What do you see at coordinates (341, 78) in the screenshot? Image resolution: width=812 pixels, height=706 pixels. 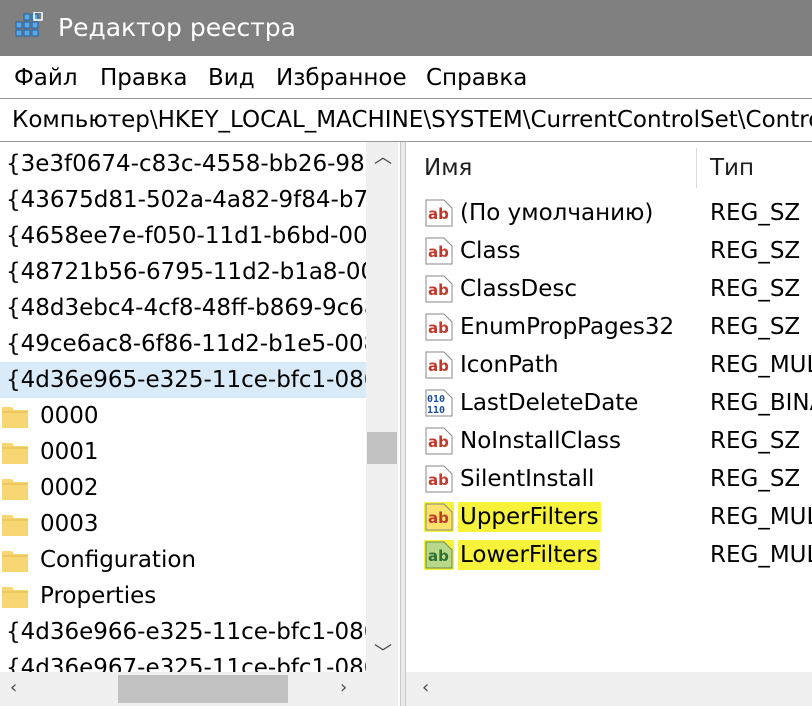 I see `menu-favorites: Избранное` at bounding box center [341, 78].